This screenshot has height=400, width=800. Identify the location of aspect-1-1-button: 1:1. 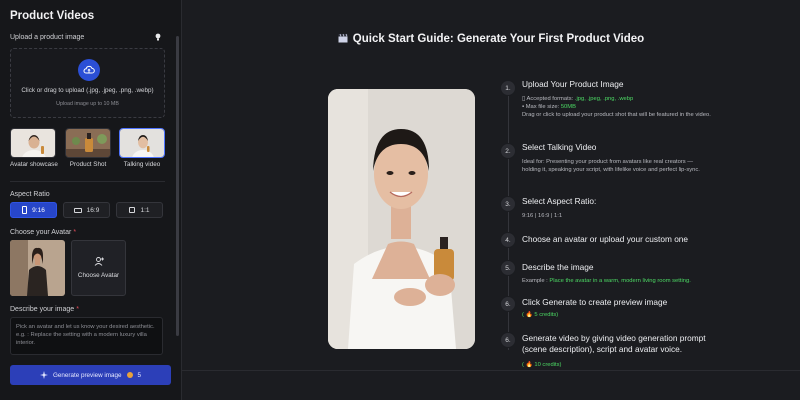
(139, 210).